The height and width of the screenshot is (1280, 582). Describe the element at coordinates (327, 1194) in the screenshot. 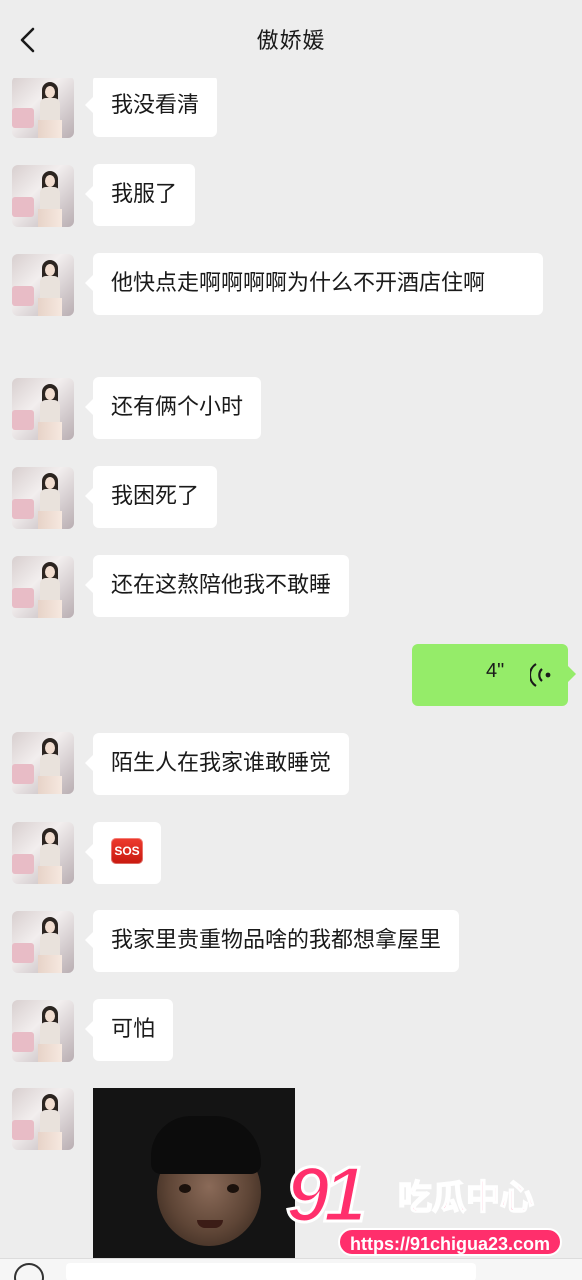

I see `watermark-logo: 91` at that location.